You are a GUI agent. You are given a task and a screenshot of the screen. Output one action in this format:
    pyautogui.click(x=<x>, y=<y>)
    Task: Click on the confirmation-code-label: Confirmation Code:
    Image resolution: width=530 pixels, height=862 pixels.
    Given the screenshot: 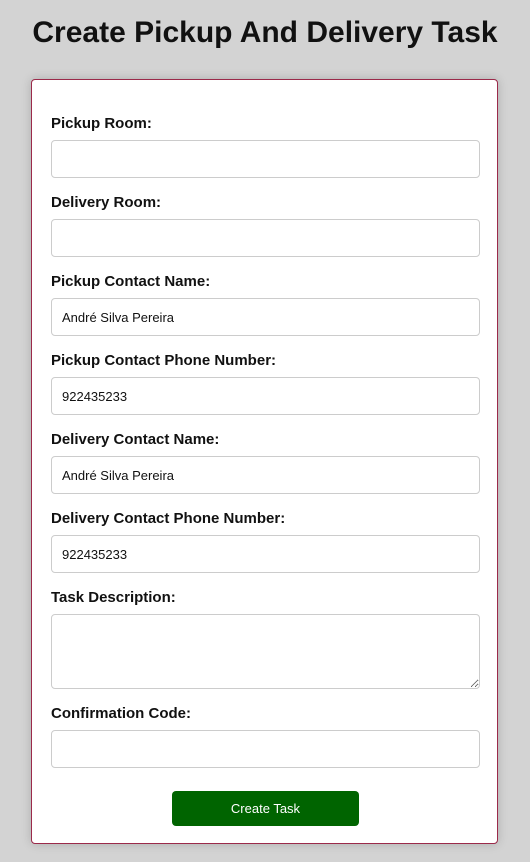 What is the action you would take?
    pyautogui.click(x=121, y=713)
    